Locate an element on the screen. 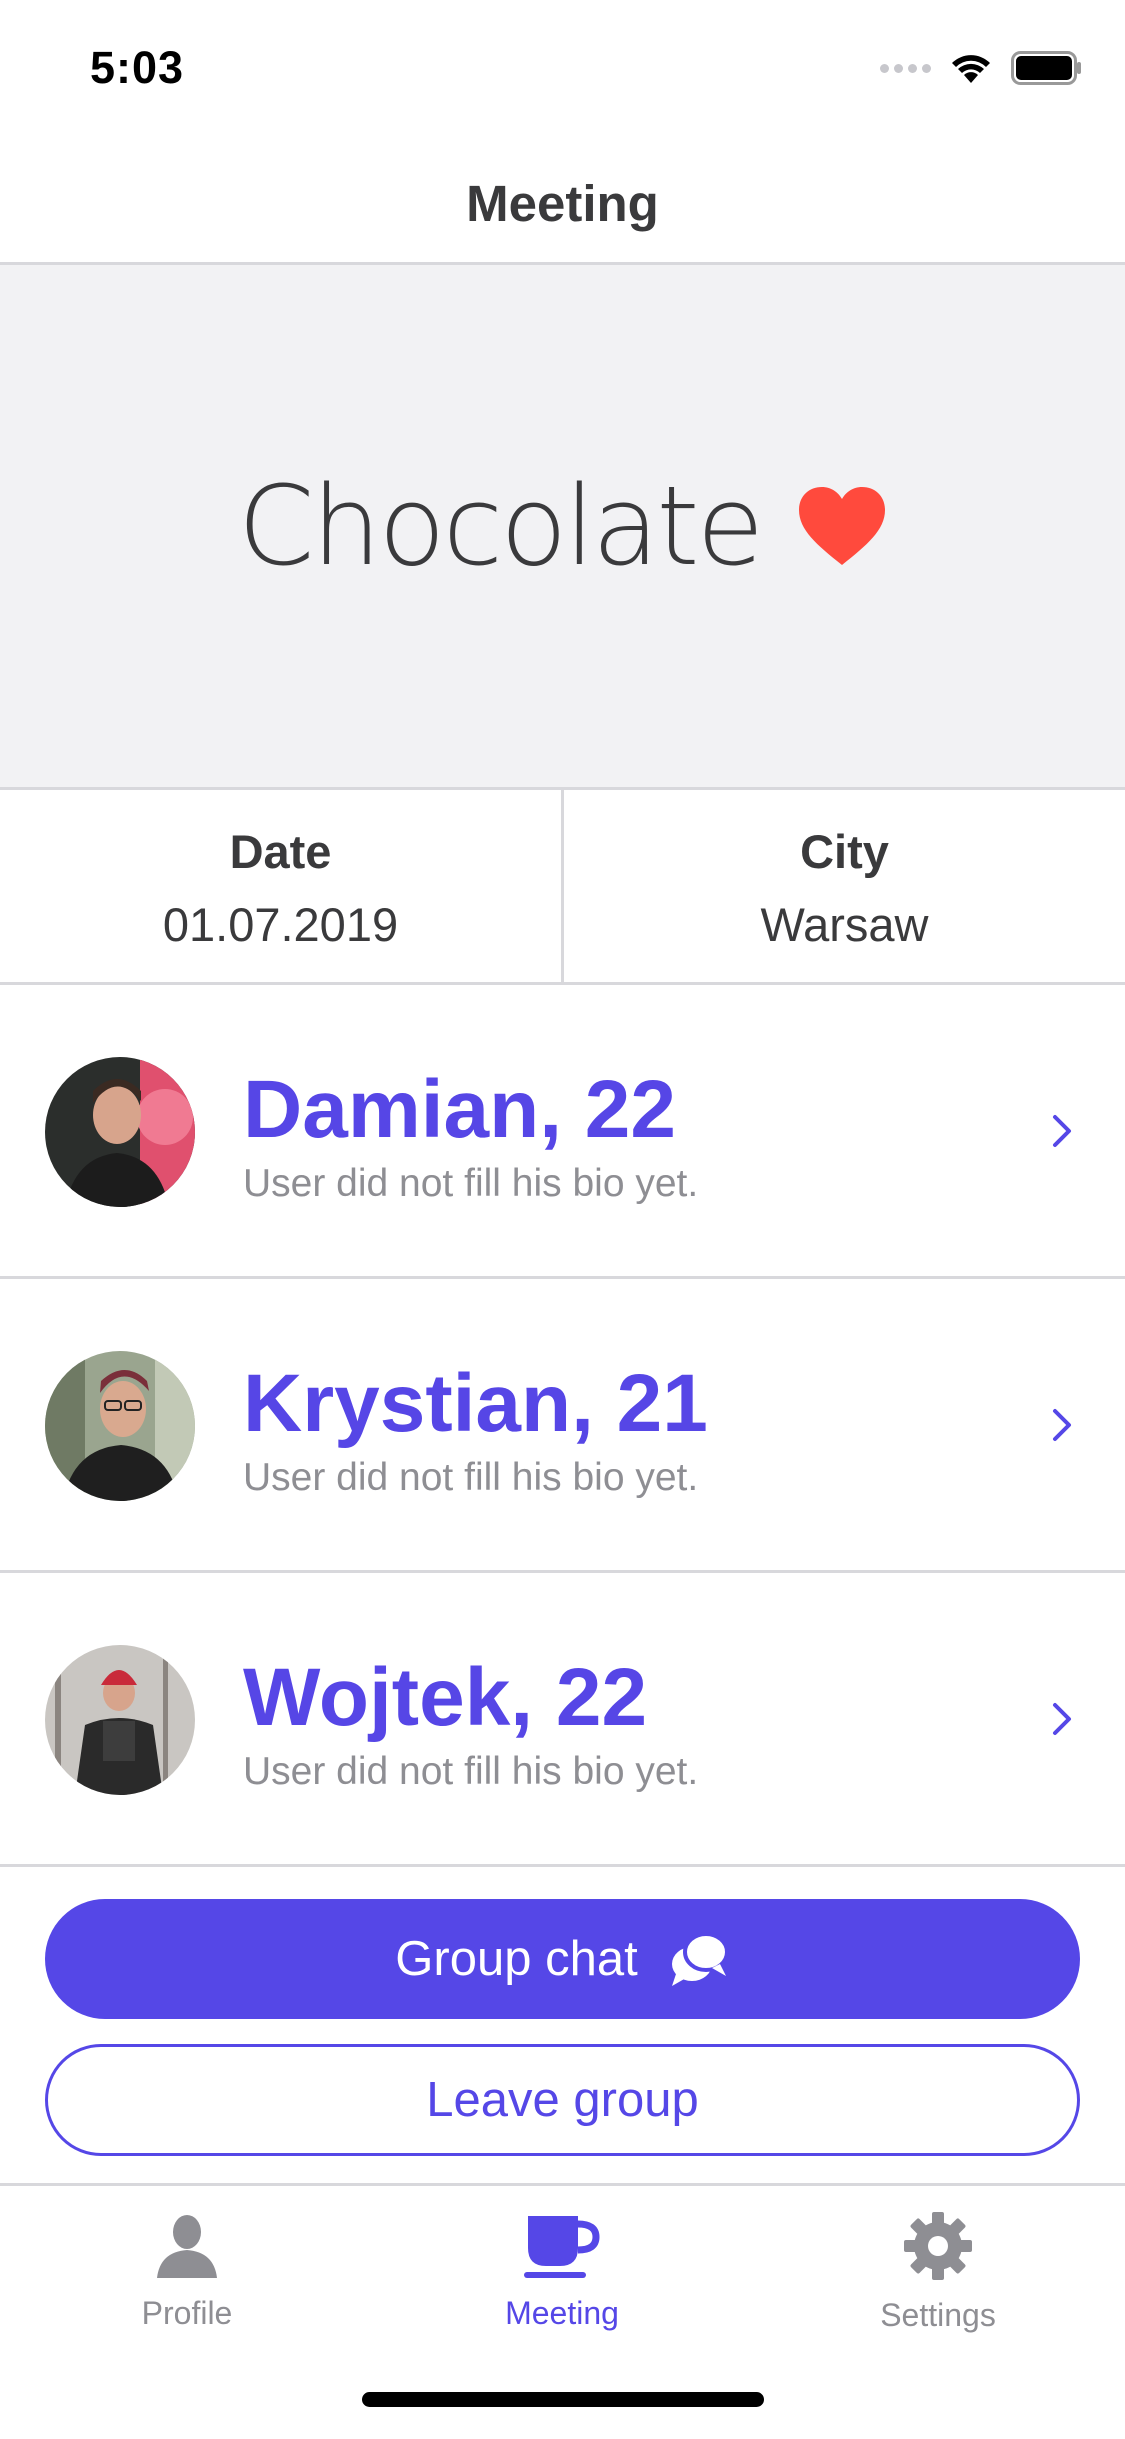 The height and width of the screenshot is (2439, 1125). city-value: Warsaw is located at coordinates (844, 924).